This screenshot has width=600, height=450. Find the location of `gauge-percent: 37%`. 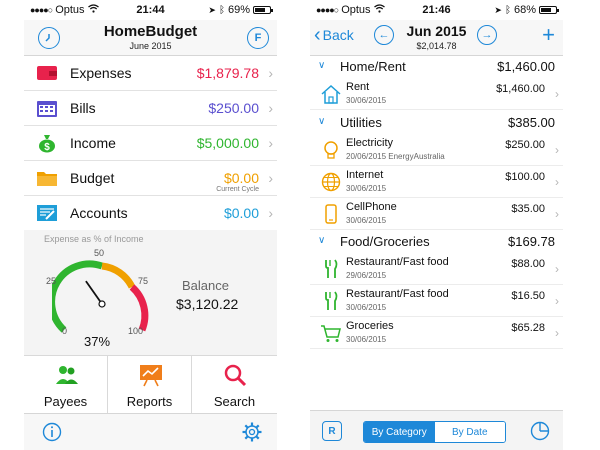

gauge-percent: 37% is located at coordinates (97, 341).